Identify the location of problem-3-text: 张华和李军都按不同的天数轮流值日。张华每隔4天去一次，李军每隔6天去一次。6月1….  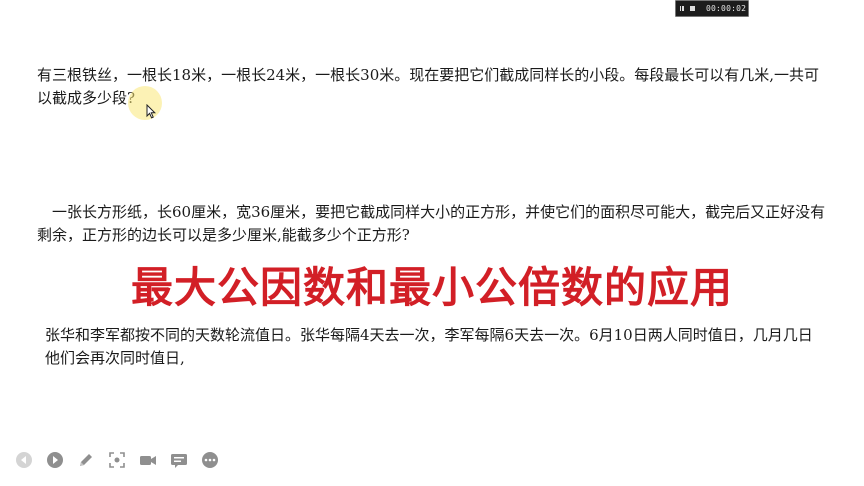
(429, 346).